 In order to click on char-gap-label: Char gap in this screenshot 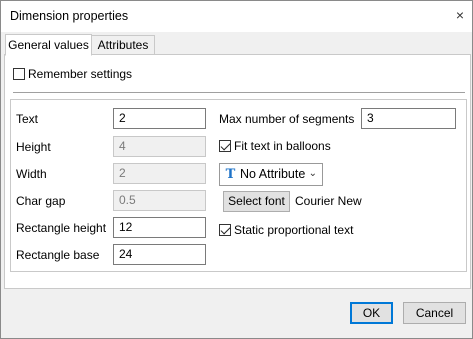, I will do `click(41, 201)`.